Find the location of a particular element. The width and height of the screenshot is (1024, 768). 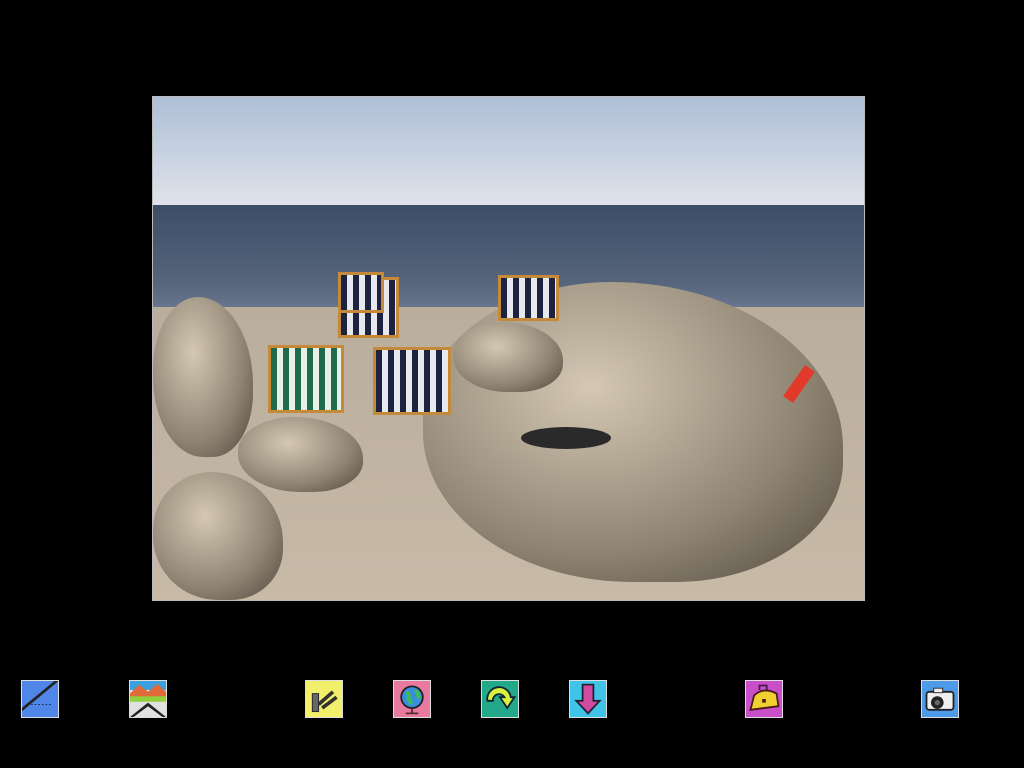

rotate-button is located at coordinates (500, 699).